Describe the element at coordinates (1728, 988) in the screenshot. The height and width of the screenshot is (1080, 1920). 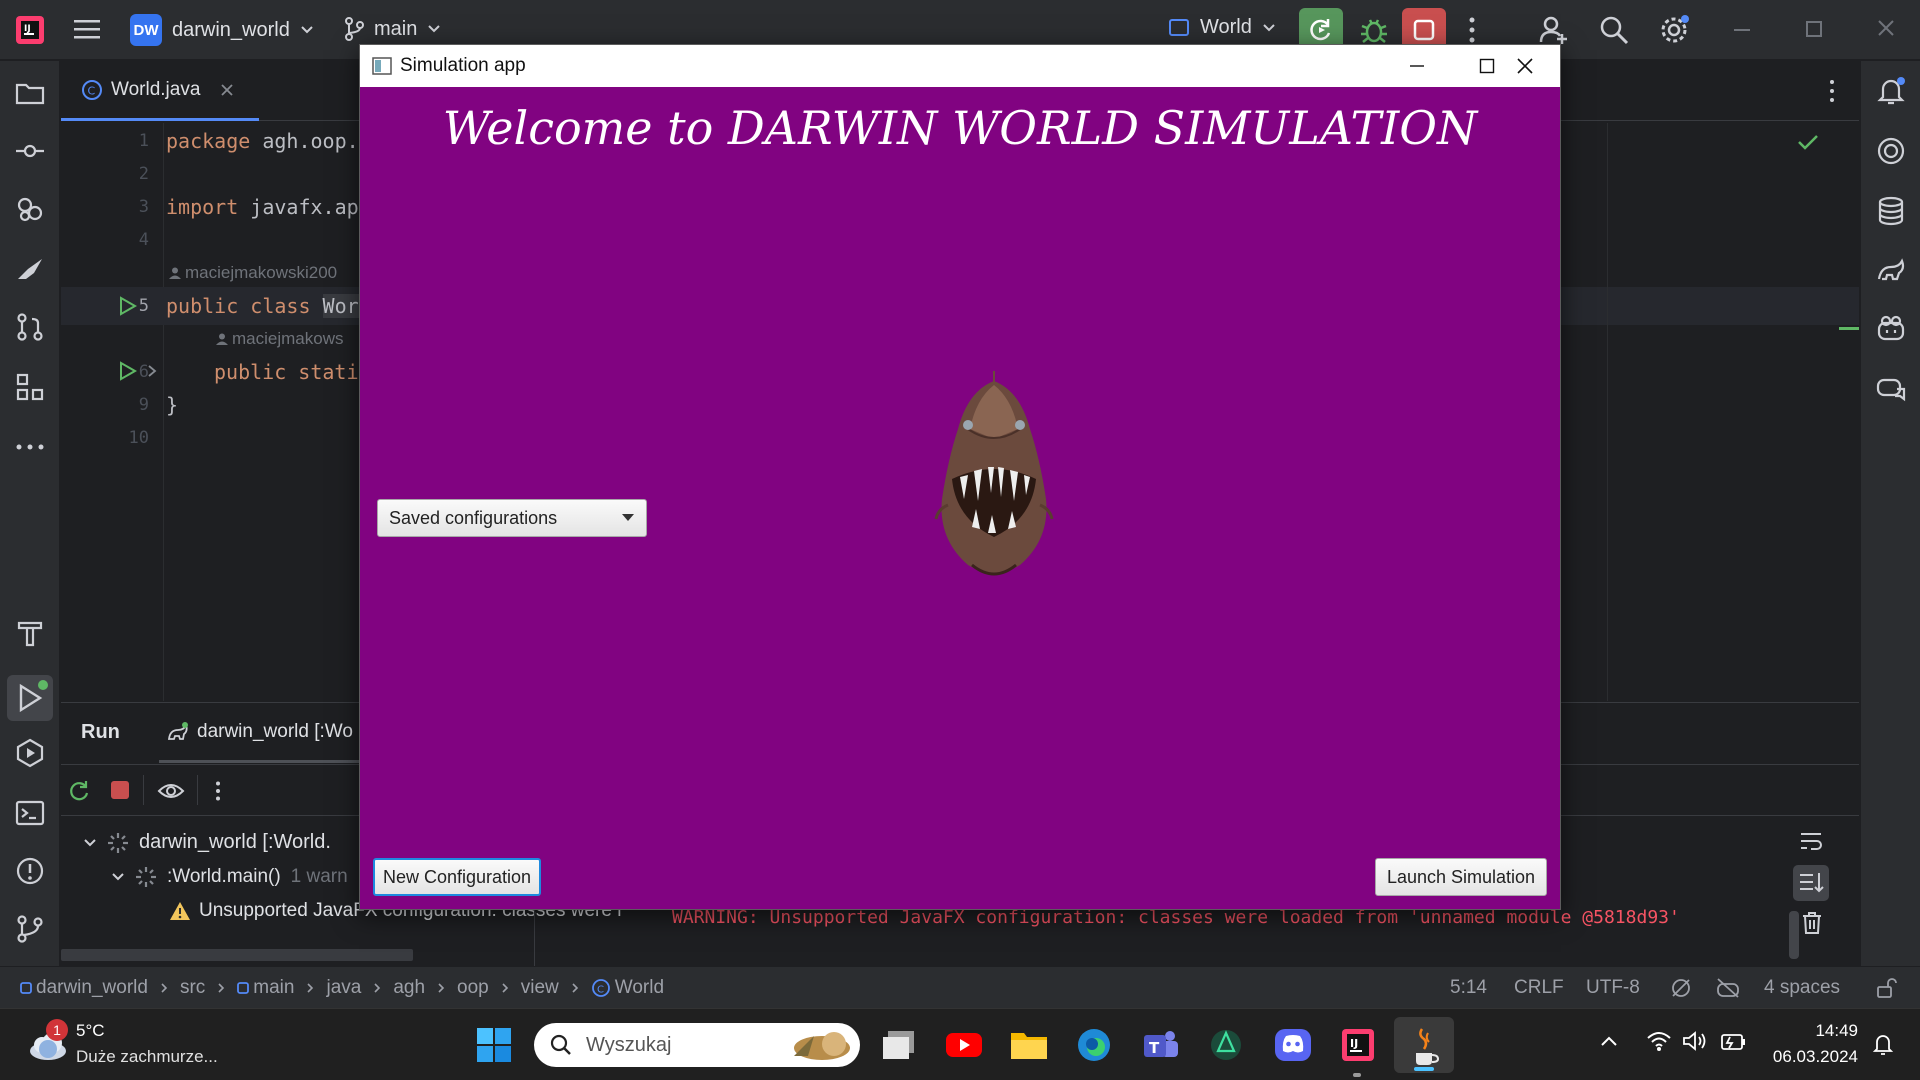
I see `copilot-status-icon` at that location.